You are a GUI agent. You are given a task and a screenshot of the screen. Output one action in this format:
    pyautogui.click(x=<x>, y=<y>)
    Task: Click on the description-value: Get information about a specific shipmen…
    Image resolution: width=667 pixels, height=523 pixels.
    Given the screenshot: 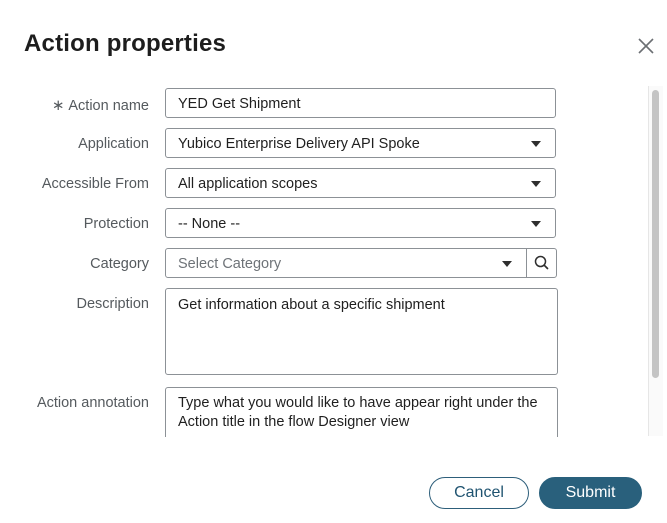 What is the action you would take?
    pyautogui.click(x=311, y=305)
    